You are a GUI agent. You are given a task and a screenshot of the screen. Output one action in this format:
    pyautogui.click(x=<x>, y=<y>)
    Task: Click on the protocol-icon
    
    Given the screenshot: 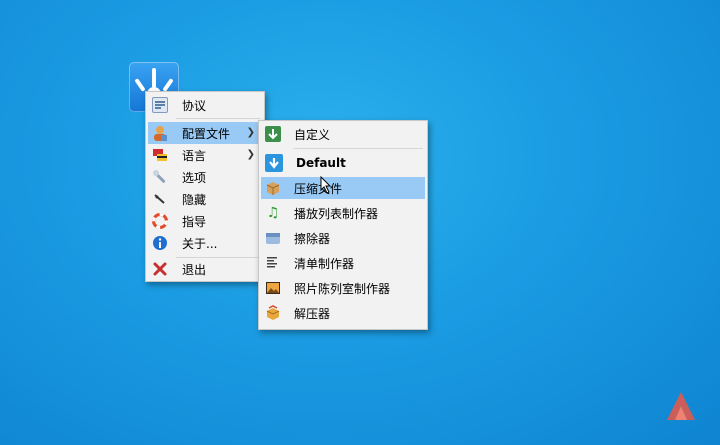 What is the action you would take?
    pyautogui.click(x=160, y=105)
    